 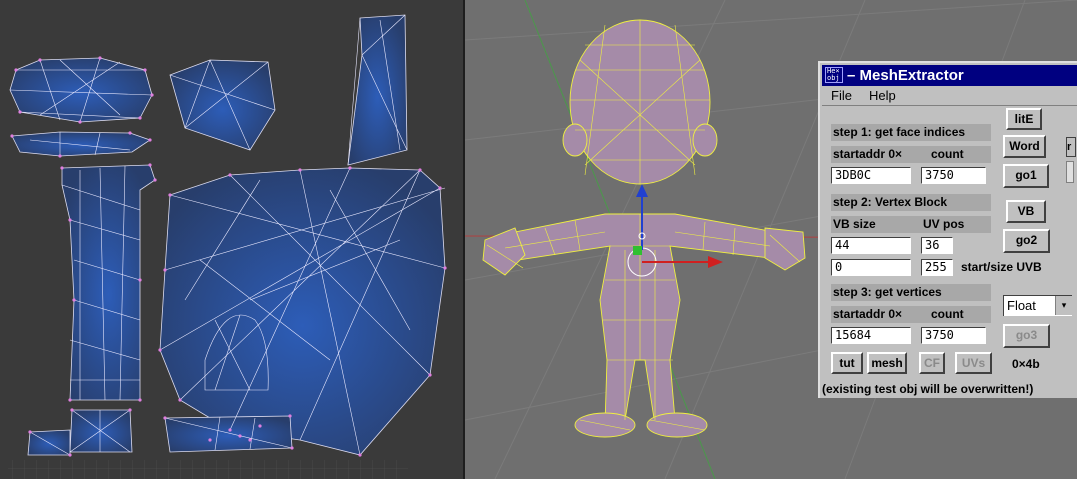 I want to click on app-icon: He× obj, so click(x=834, y=75).